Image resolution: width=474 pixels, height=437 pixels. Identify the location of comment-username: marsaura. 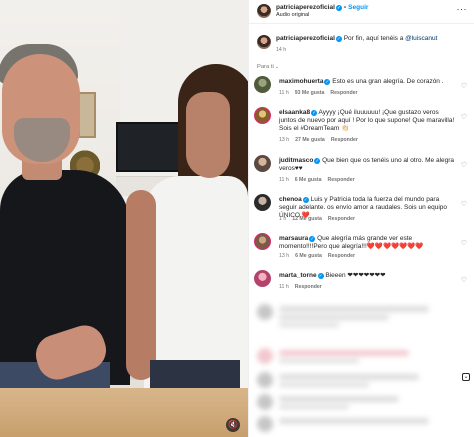
(293, 238).